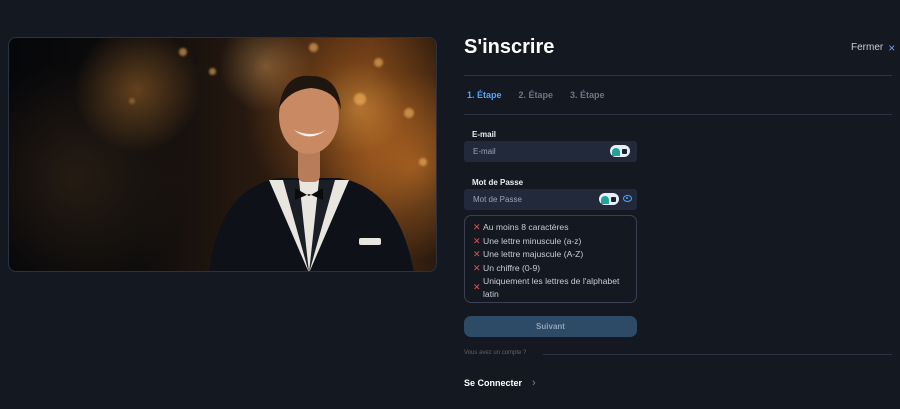  Describe the element at coordinates (867, 47) in the screenshot. I see `close-label: Fermer` at that location.